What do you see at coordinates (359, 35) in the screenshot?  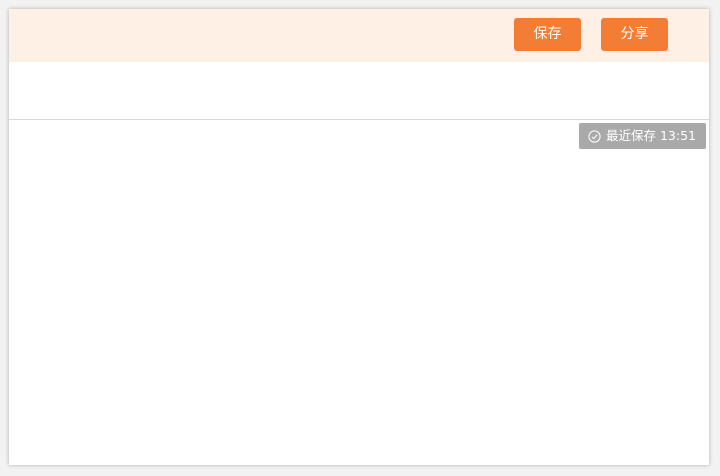 I see `toolbar: 保存 分享` at bounding box center [359, 35].